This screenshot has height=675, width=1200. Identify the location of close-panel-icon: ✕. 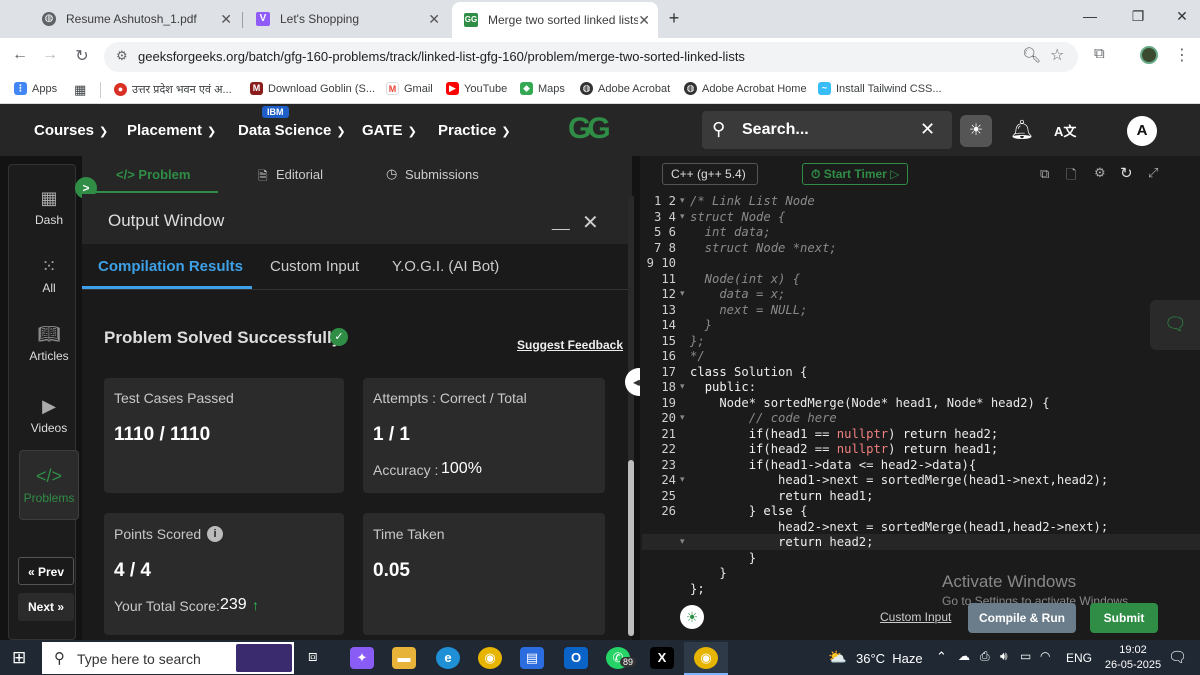
(590, 222).